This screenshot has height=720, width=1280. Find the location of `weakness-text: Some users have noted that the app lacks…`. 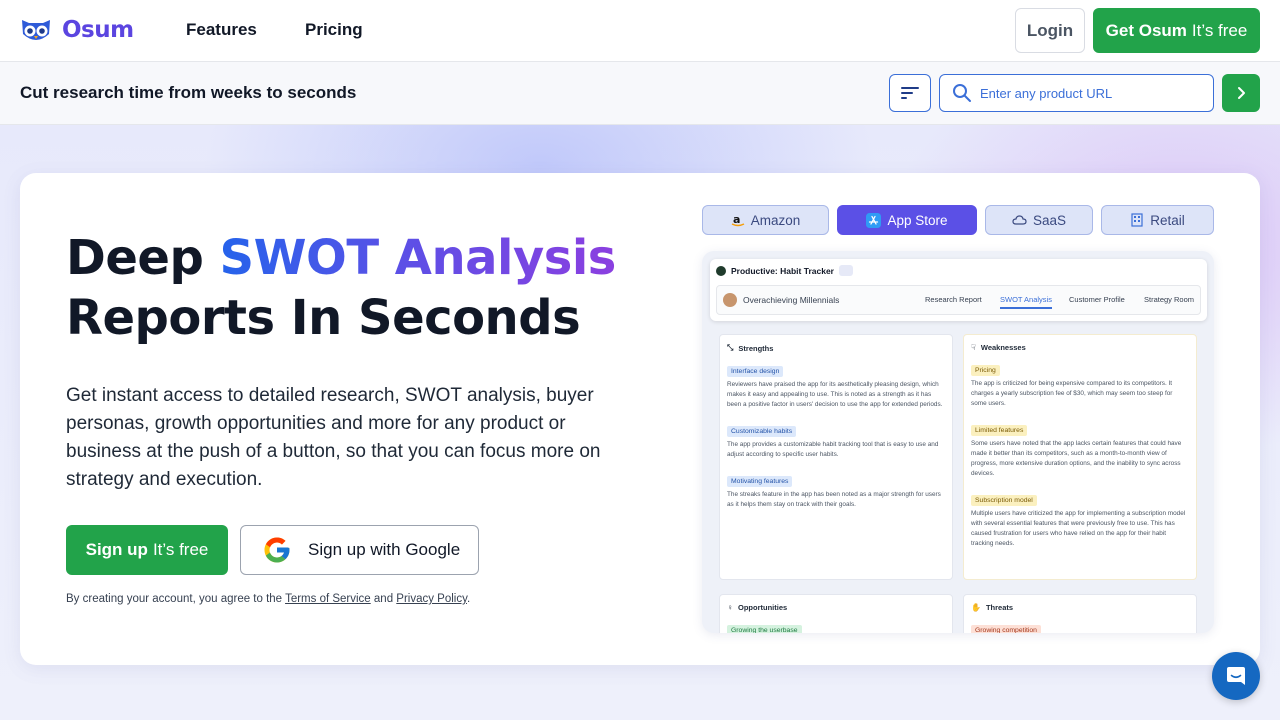

weakness-text: Some users have noted that the app lacks… is located at coordinates (1076, 458).